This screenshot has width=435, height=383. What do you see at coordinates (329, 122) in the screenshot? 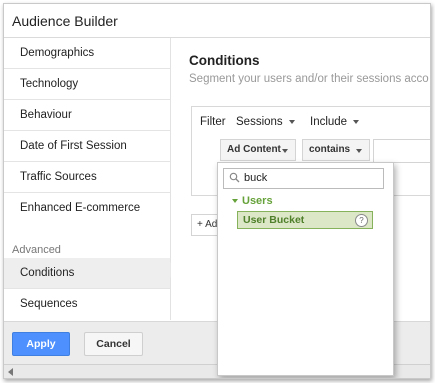
I see `include-value: Include` at bounding box center [329, 122].